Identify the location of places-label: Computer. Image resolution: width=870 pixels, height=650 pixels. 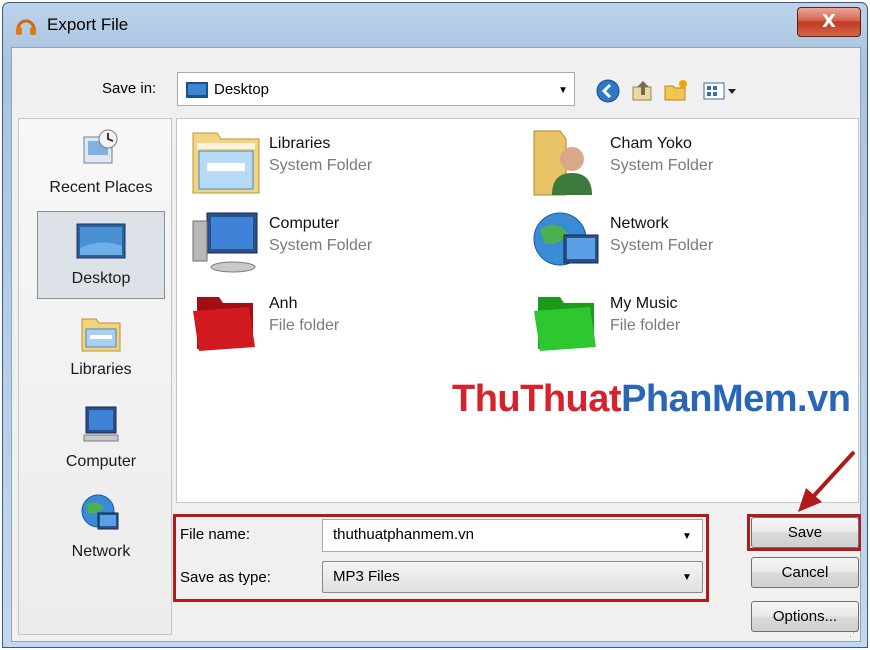
(101, 461).